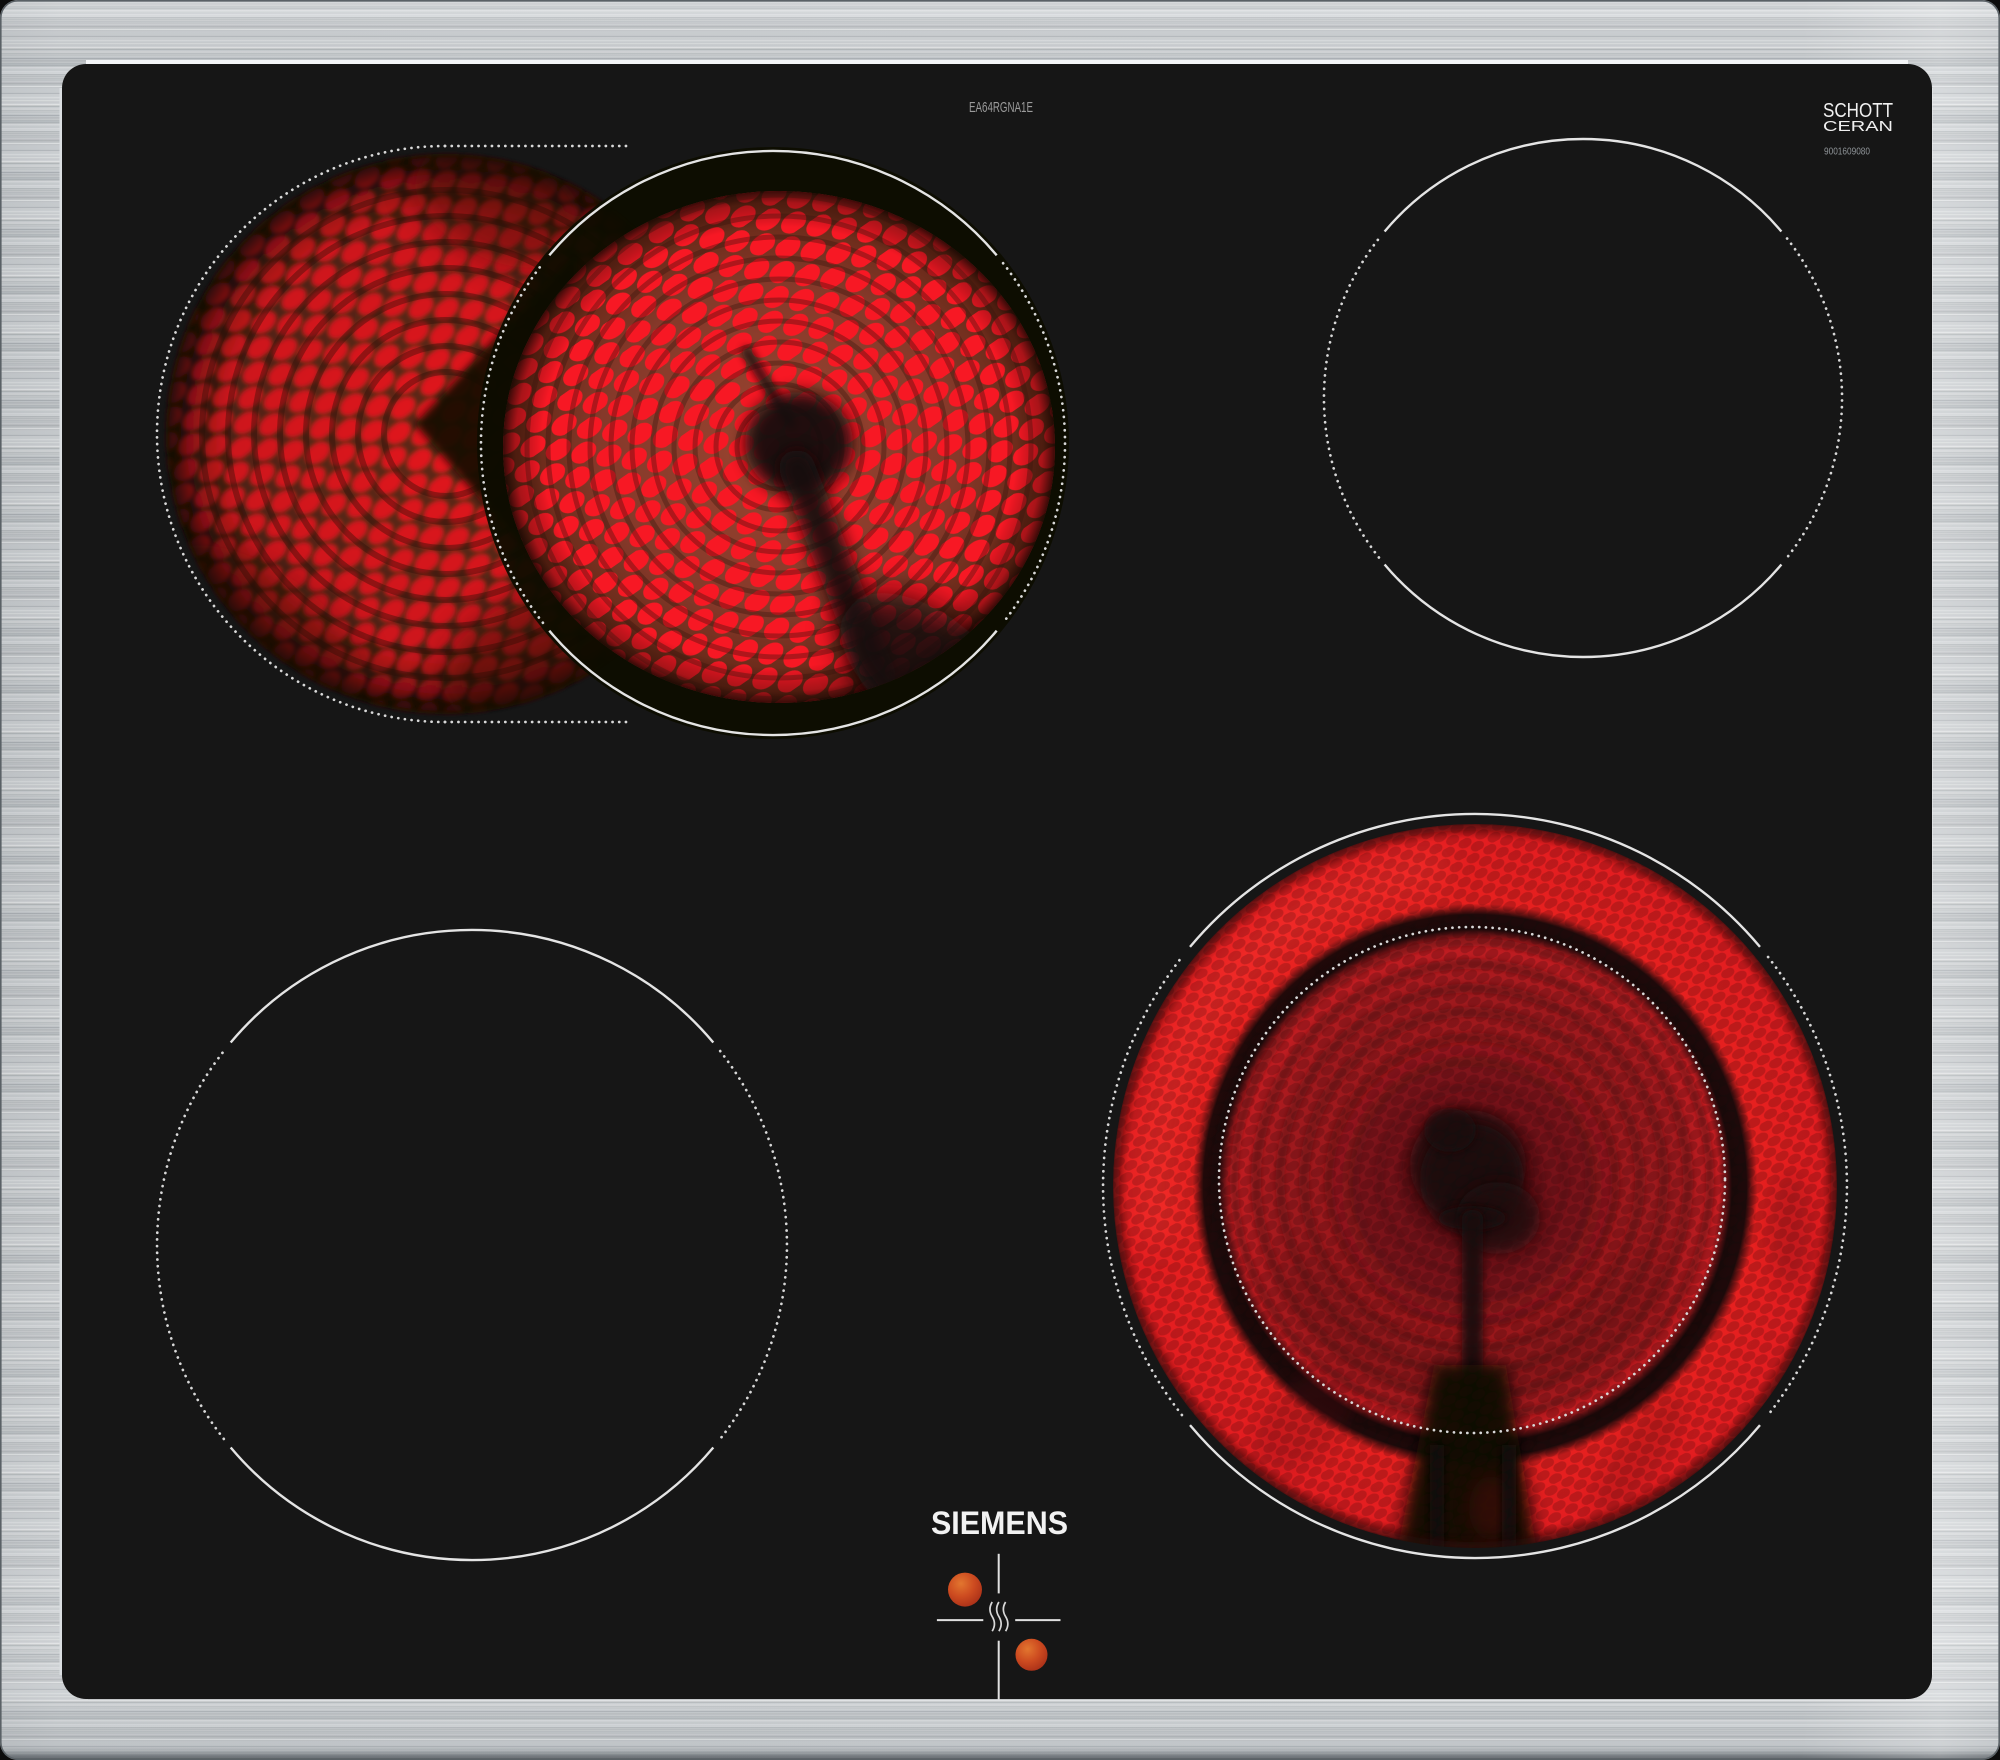 The height and width of the screenshot is (1760, 2000). I want to click on svg-text: SIEMENS, so click(999, 1523).